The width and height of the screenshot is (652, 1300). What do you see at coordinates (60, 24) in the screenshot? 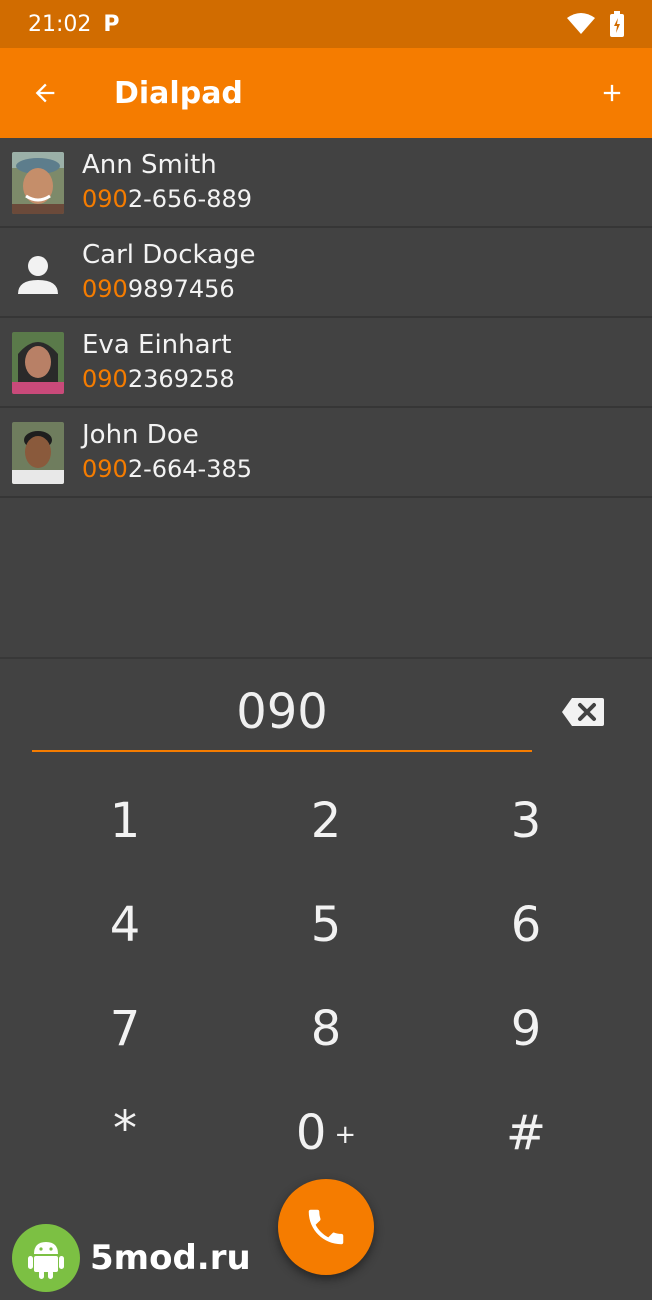
I see `status-time: 21:02` at bounding box center [60, 24].